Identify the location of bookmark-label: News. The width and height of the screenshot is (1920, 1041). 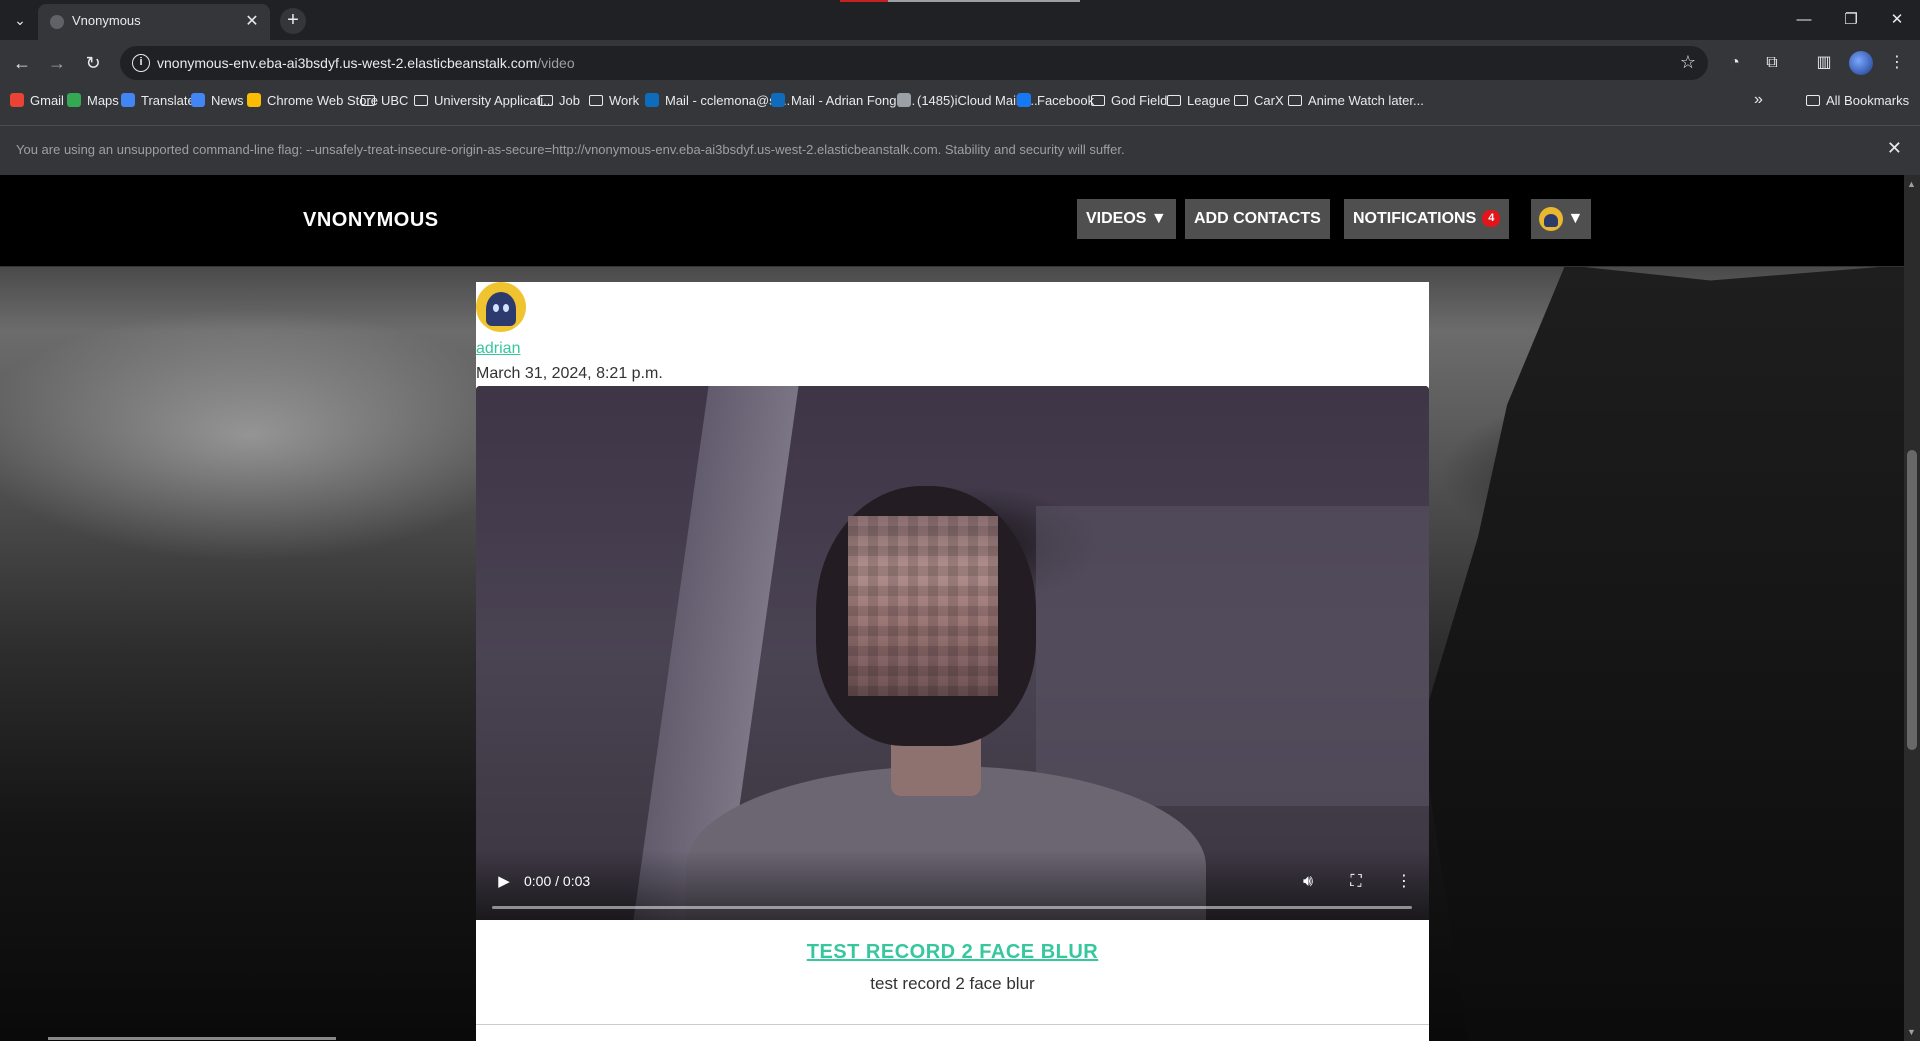
(227, 100).